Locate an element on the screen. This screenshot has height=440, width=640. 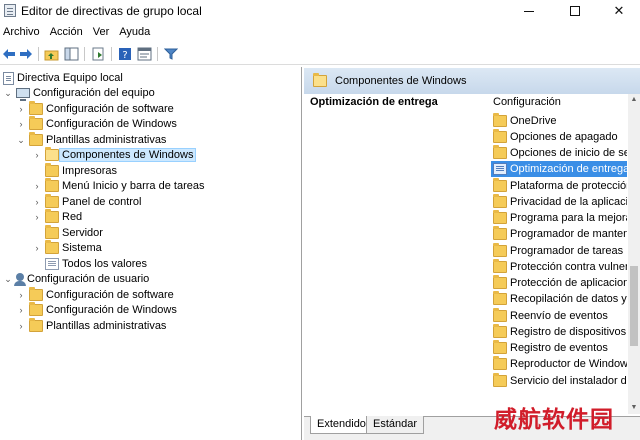
menu-accion: Acción is located at coordinates (67, 32).